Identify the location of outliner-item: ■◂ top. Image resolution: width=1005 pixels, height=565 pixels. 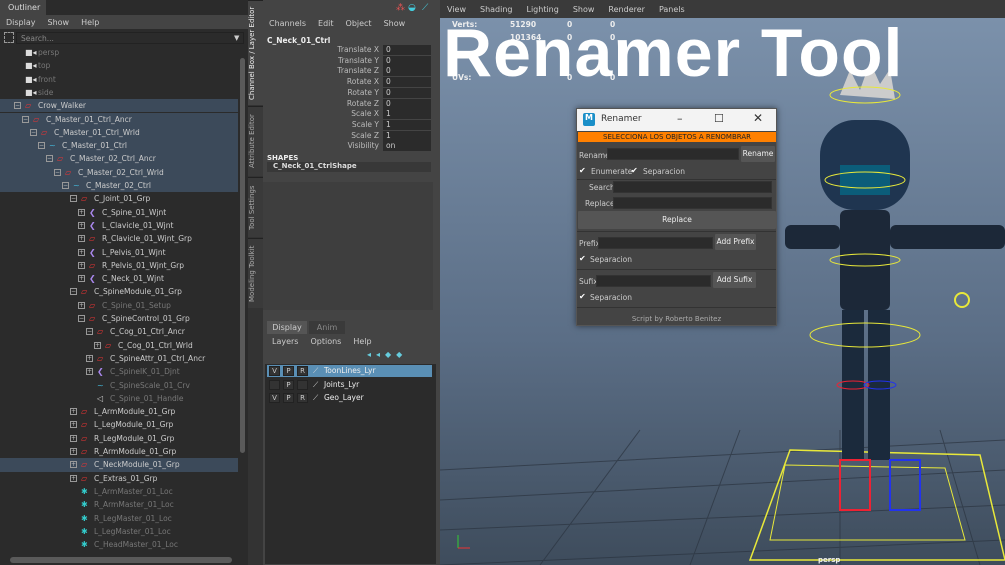
(119, 65).